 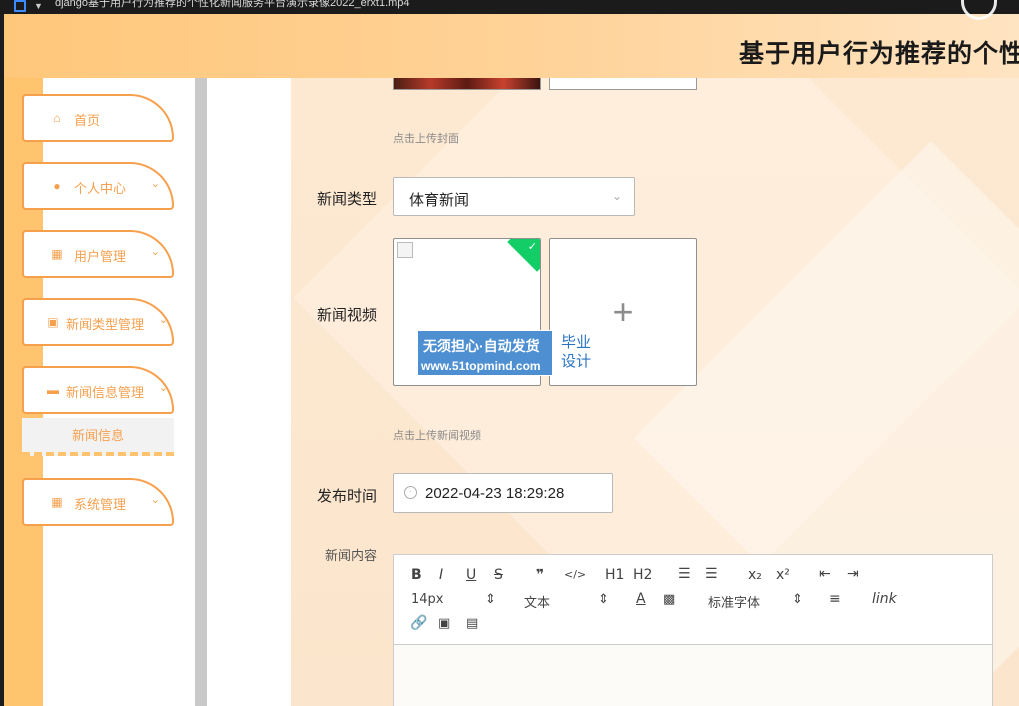 I want to click on plus-icon: +, so click(x=623, y=311).